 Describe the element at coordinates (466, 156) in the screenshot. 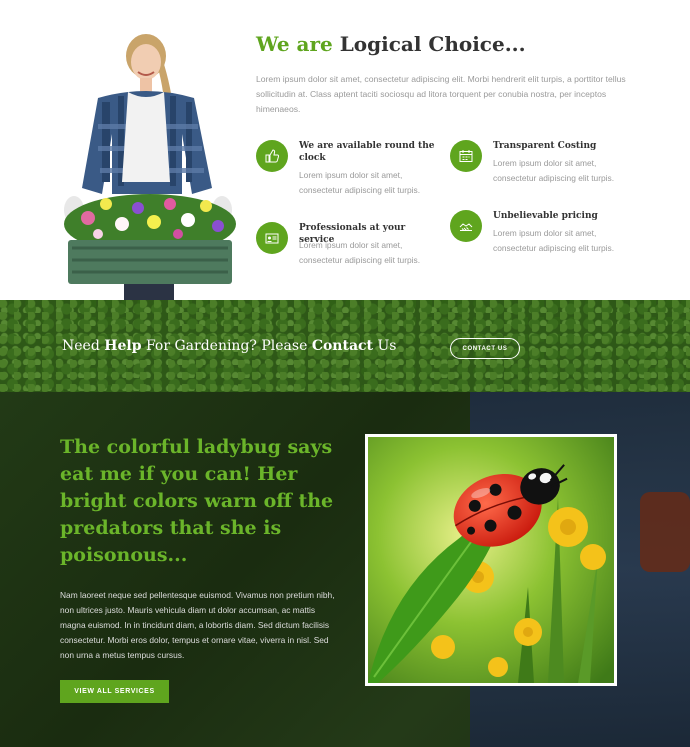

I see `calendar-icon` at that location.